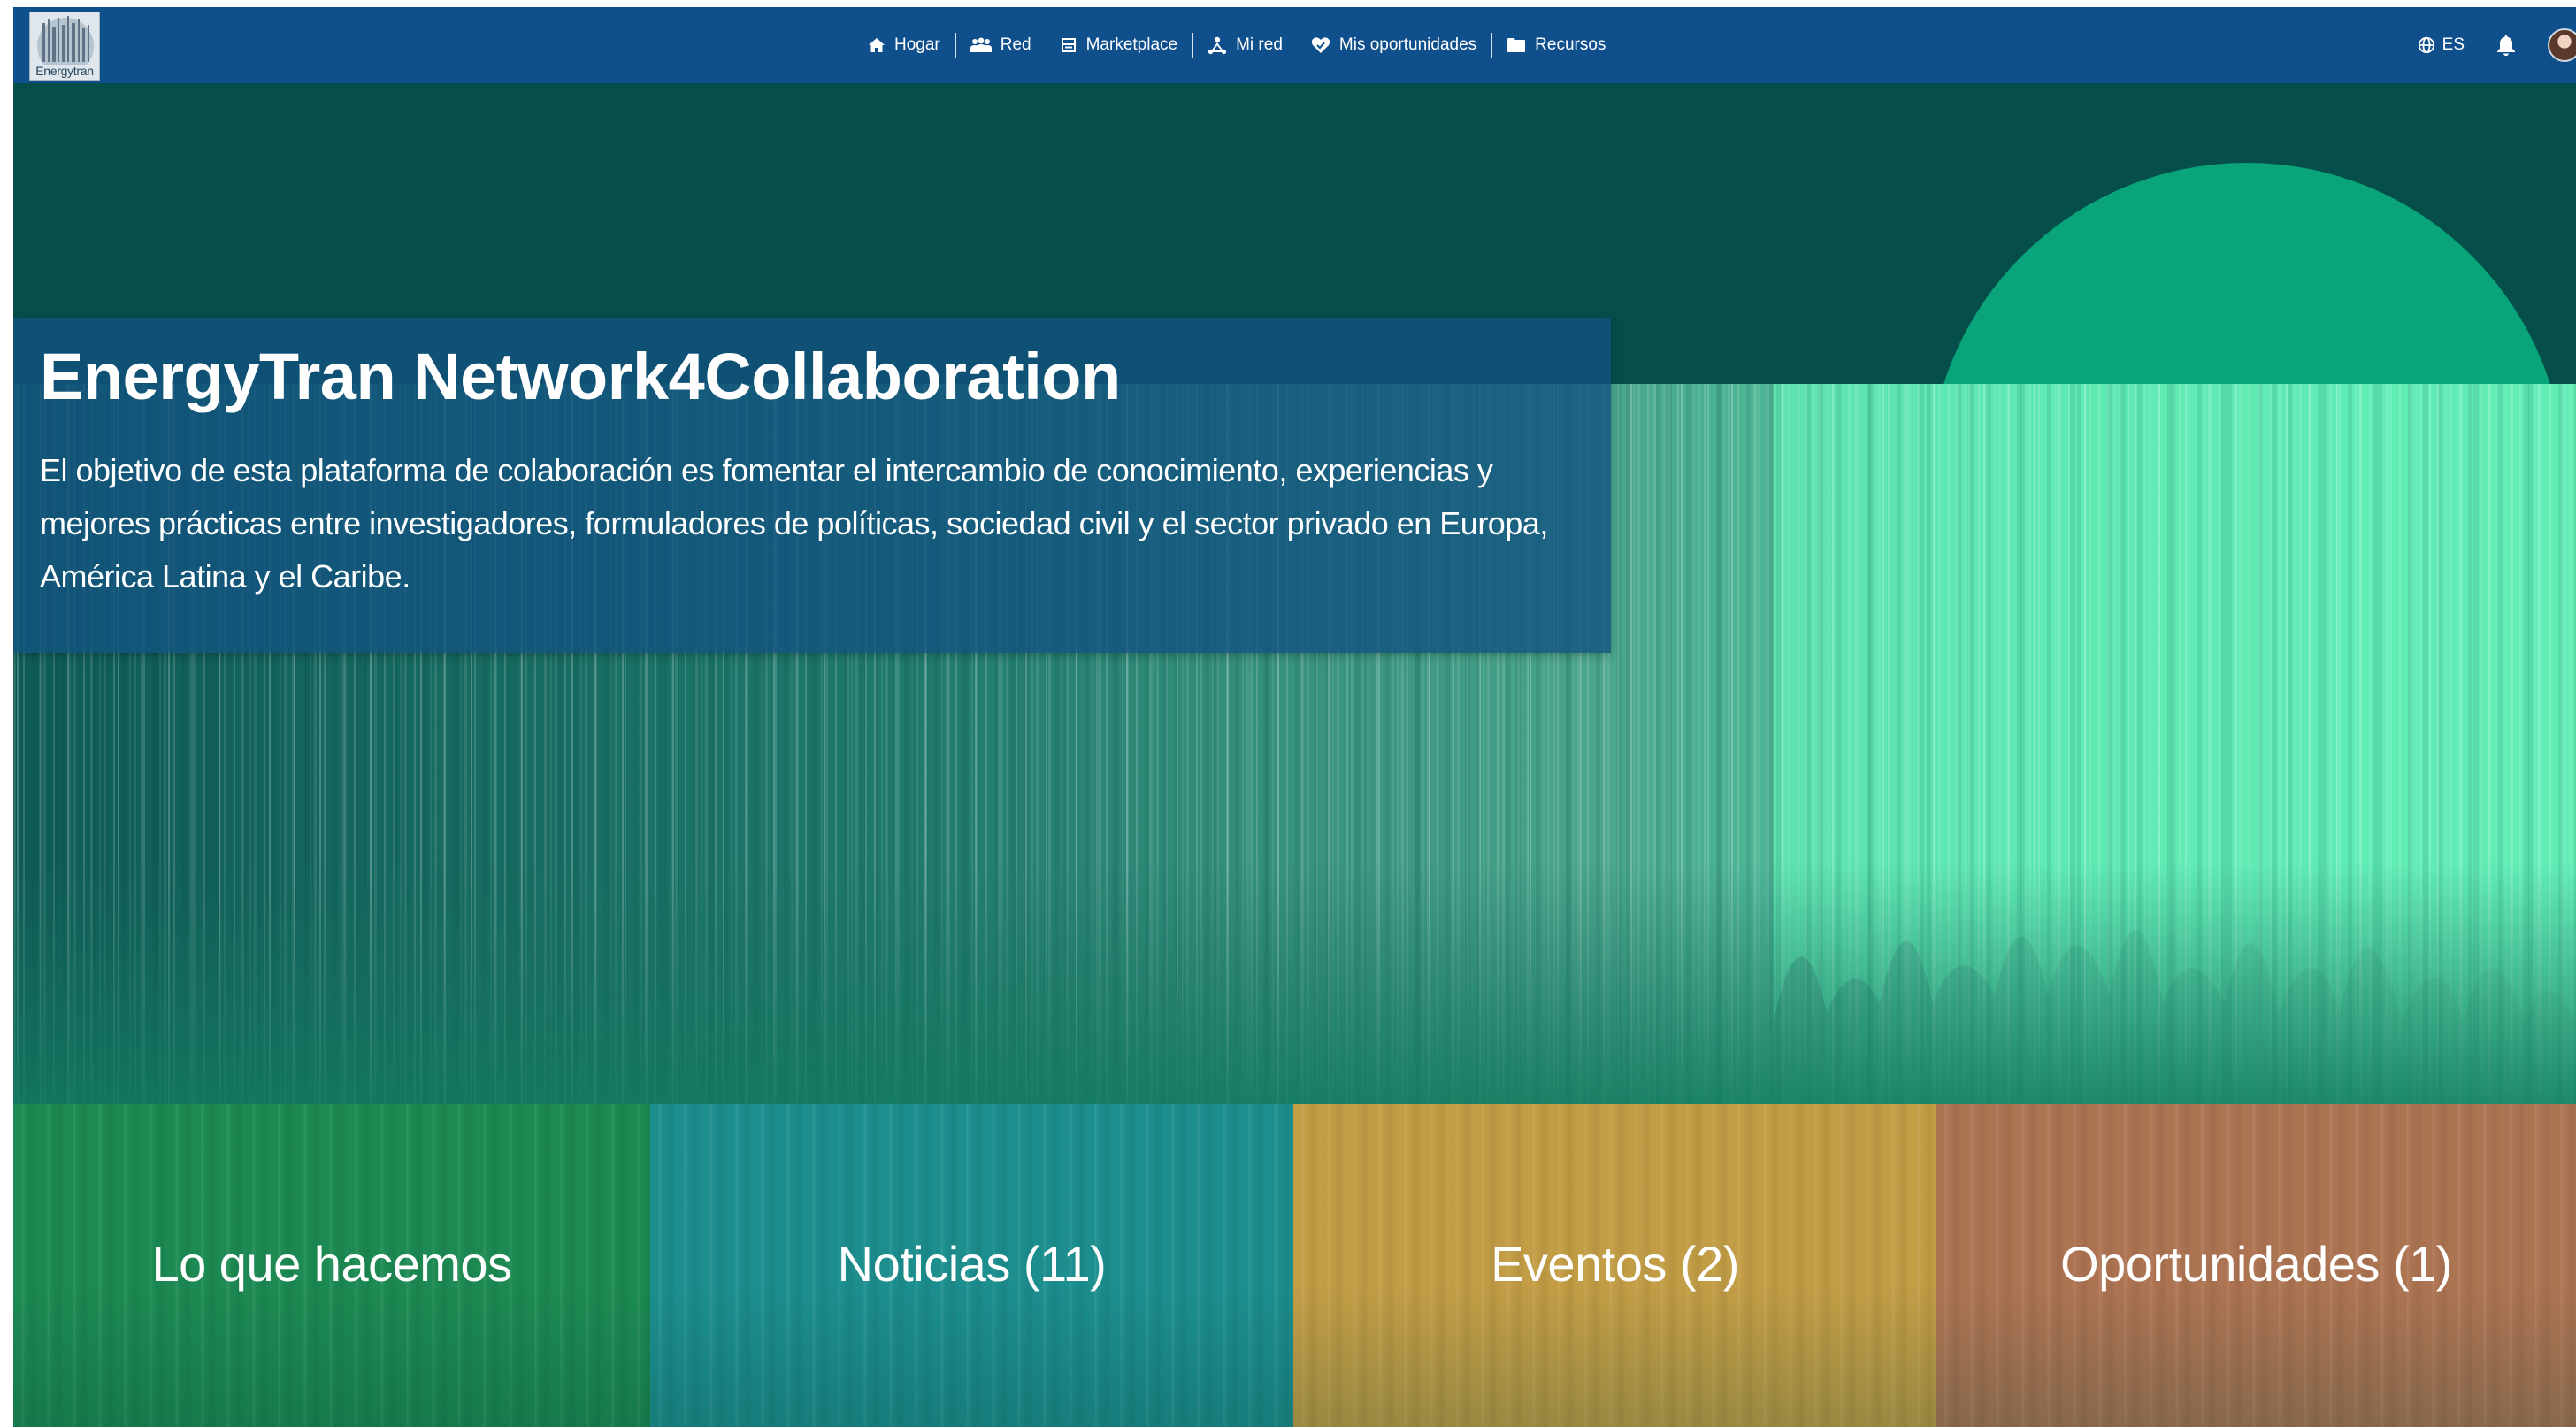 This screenshot has height=1427, width=2576. Describe the element at coordinates (1217, 45) in the screenshot. I see `my-network-icon` at that location.